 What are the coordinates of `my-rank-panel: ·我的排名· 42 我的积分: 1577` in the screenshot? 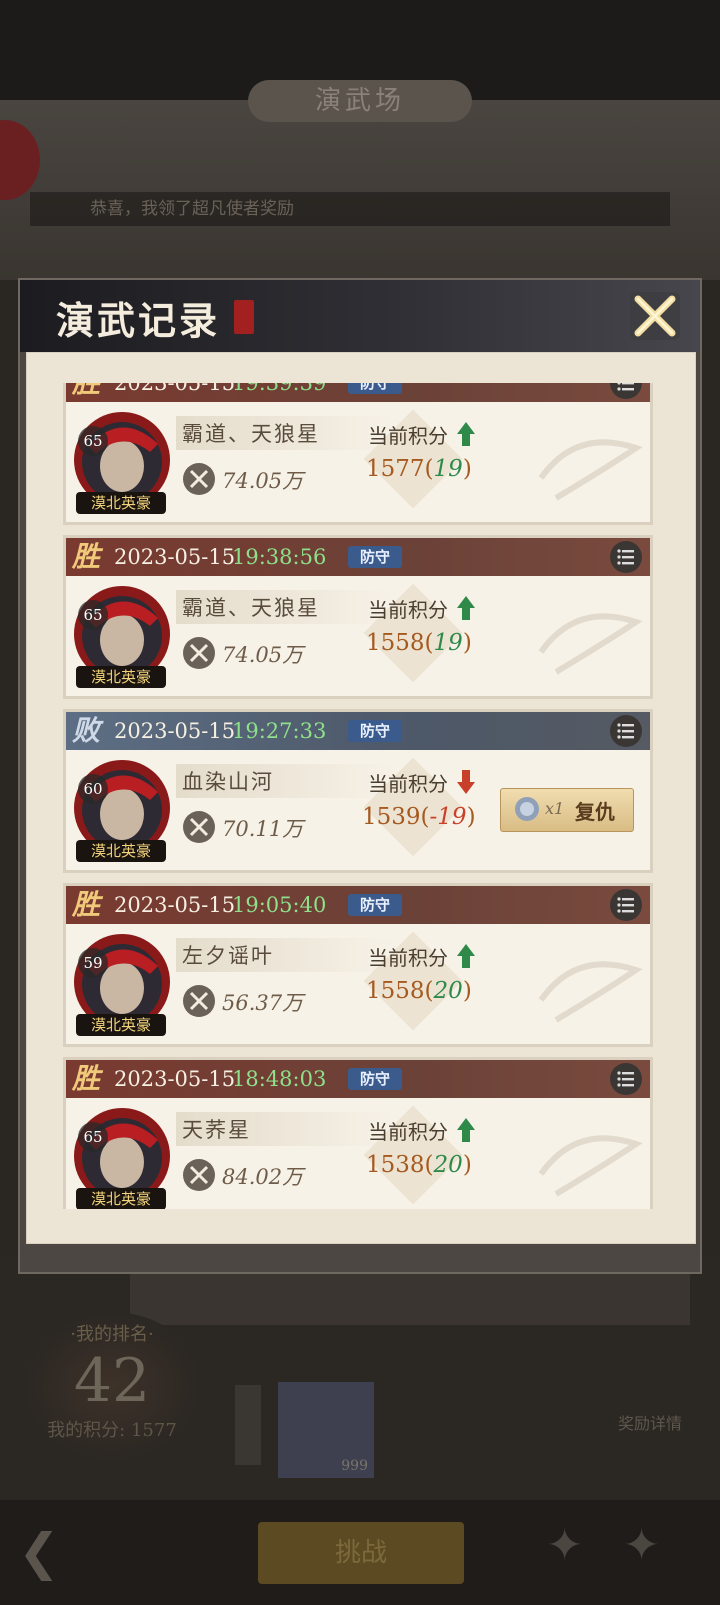 It's located at (112, 1387).